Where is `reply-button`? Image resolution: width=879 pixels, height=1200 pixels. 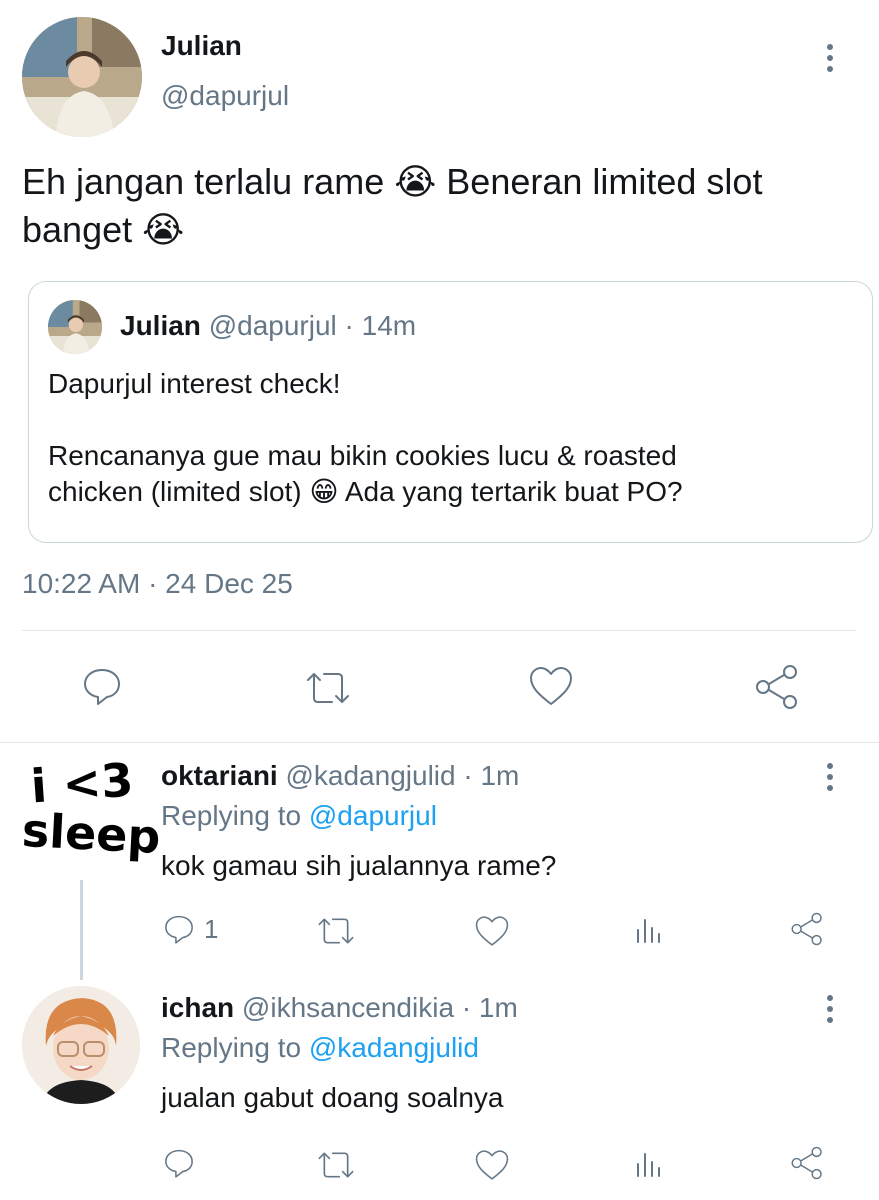
reply-button is located at coordinates (102, 686).